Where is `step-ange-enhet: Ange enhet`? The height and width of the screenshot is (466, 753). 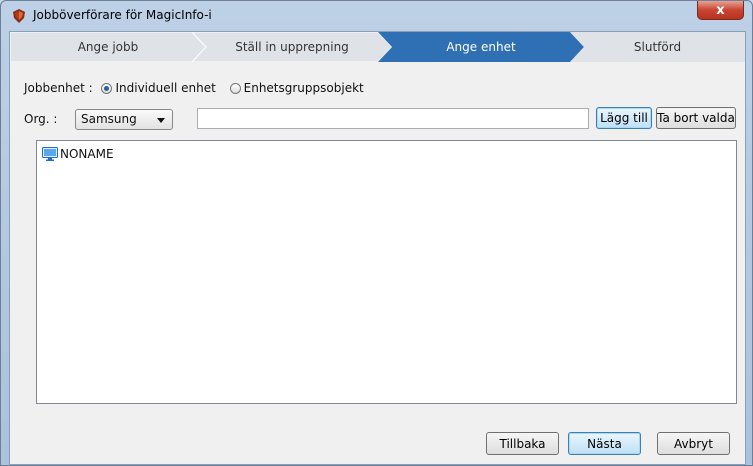 step-ange-enhet: Ange enhet is located at coordinates (481, 47).